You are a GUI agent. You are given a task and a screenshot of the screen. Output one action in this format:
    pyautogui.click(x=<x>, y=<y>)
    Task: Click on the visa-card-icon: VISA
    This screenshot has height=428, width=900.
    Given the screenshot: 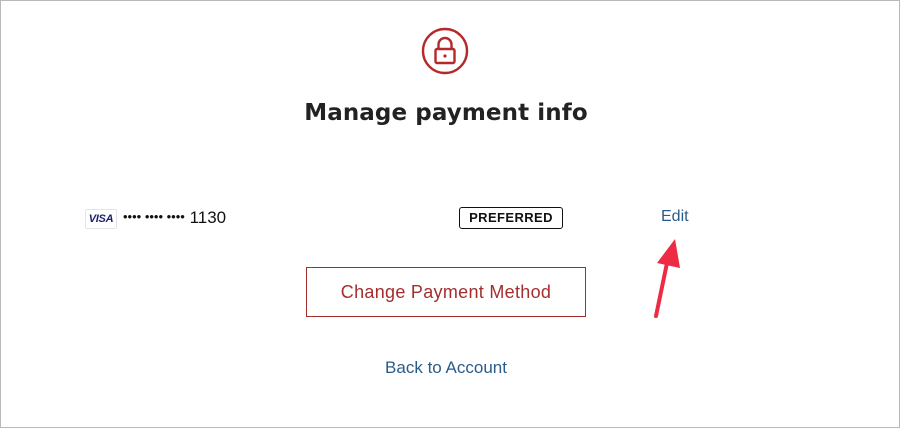 What is the action you would take?
    pyautogui.click(x=101, y=219)
    